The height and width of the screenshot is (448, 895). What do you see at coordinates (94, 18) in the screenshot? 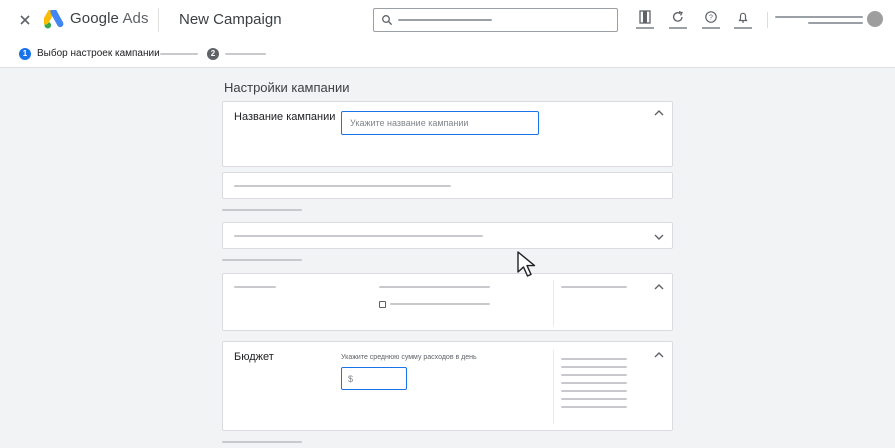
I see `product-name-google: Google` at bounding box center [94, 18].